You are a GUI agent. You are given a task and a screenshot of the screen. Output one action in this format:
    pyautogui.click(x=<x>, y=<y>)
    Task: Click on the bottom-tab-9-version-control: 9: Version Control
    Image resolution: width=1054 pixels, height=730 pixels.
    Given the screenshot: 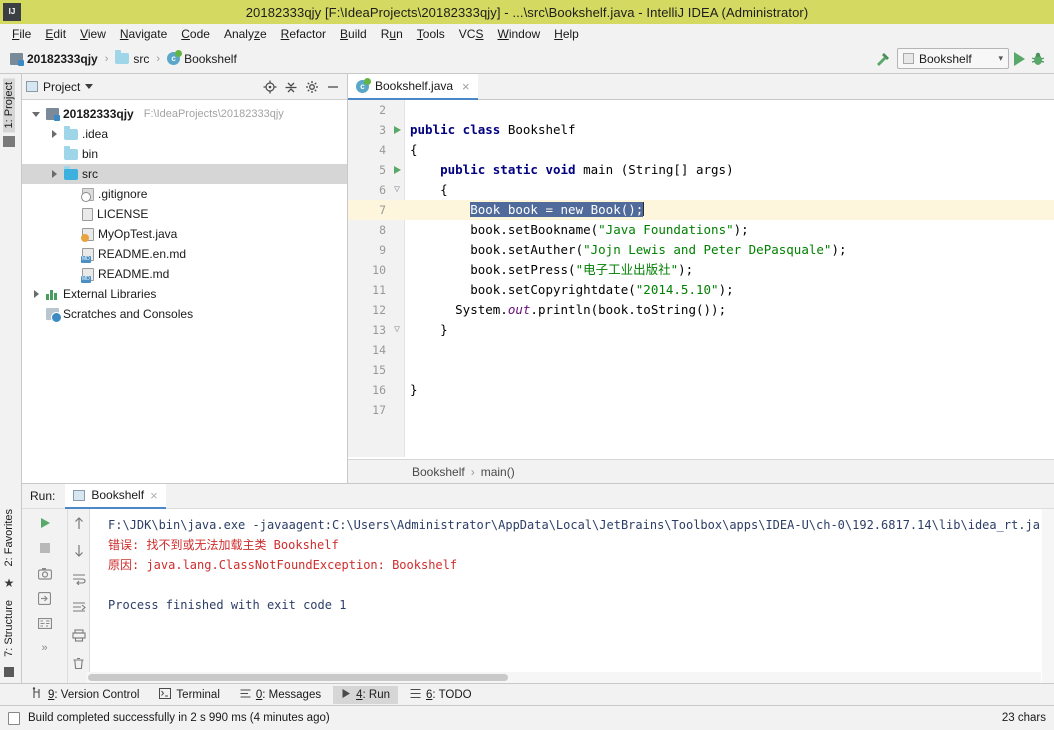 What is the action you would take?
    pyautogui.click(x=85, y=694)
    